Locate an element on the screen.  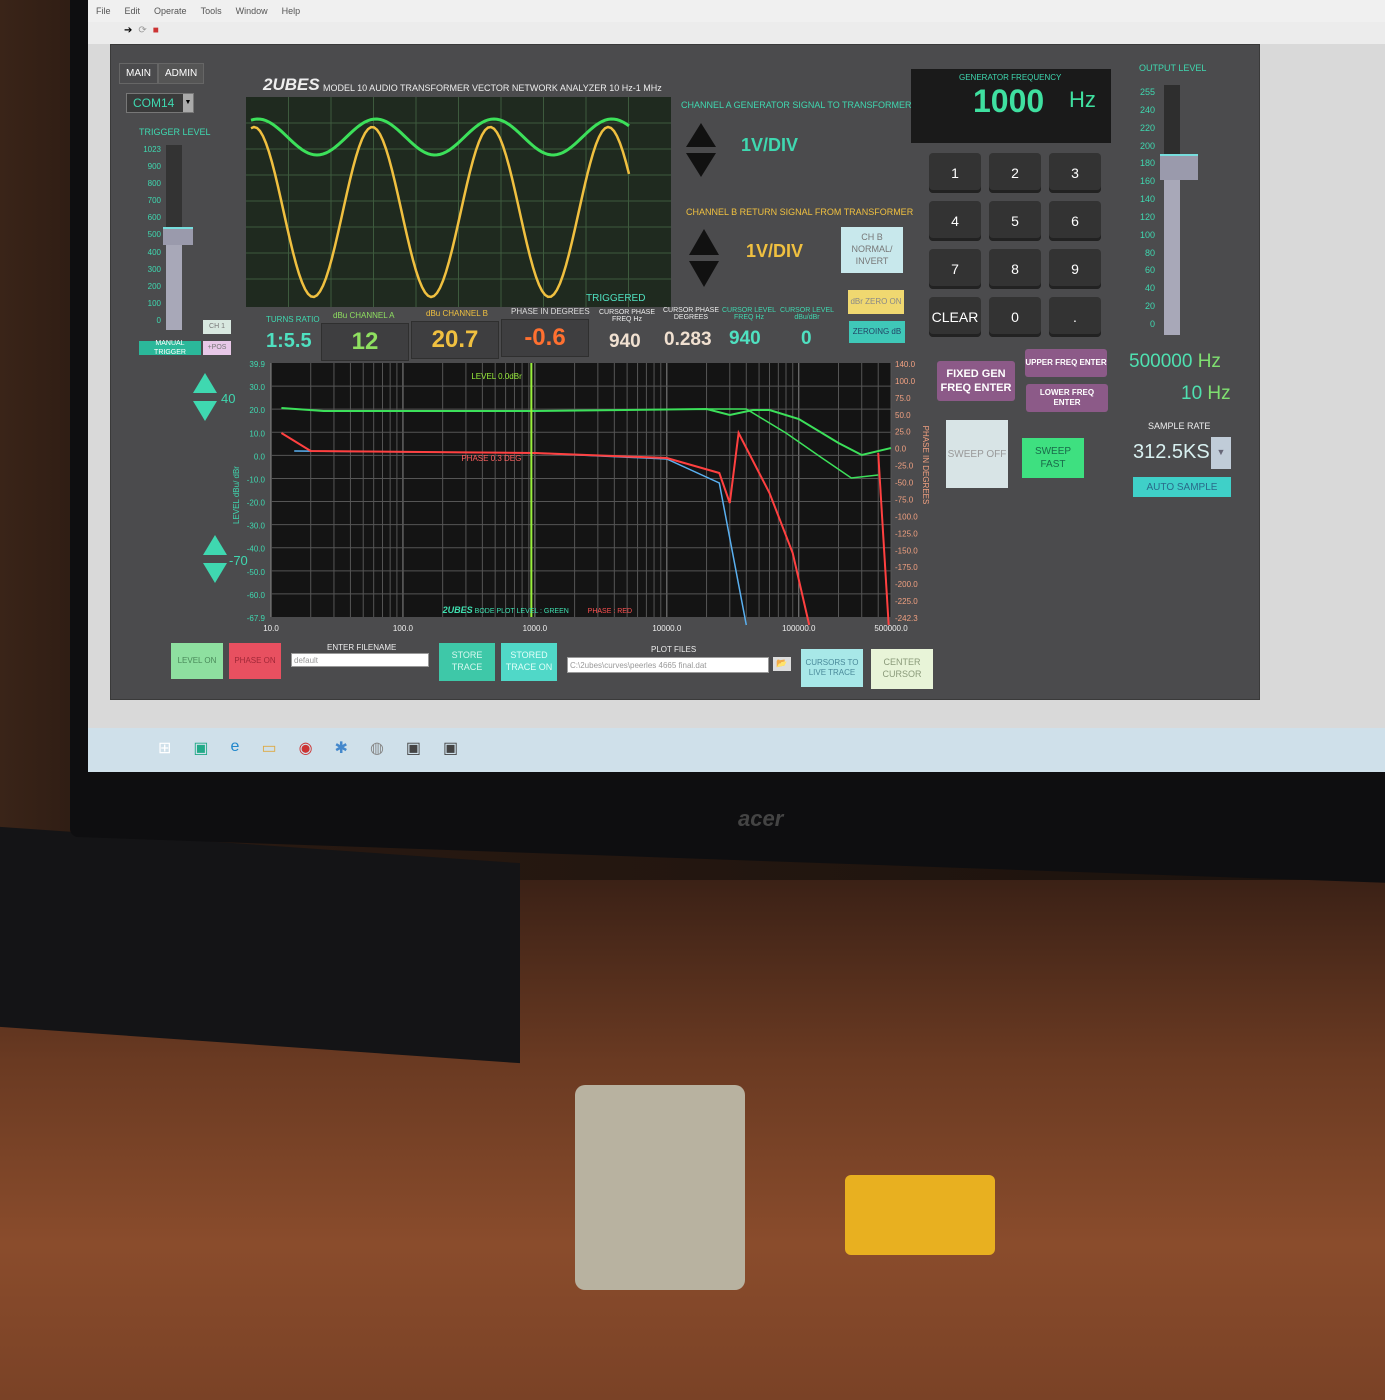
small-transformer is located at coordinates (920, 1215).